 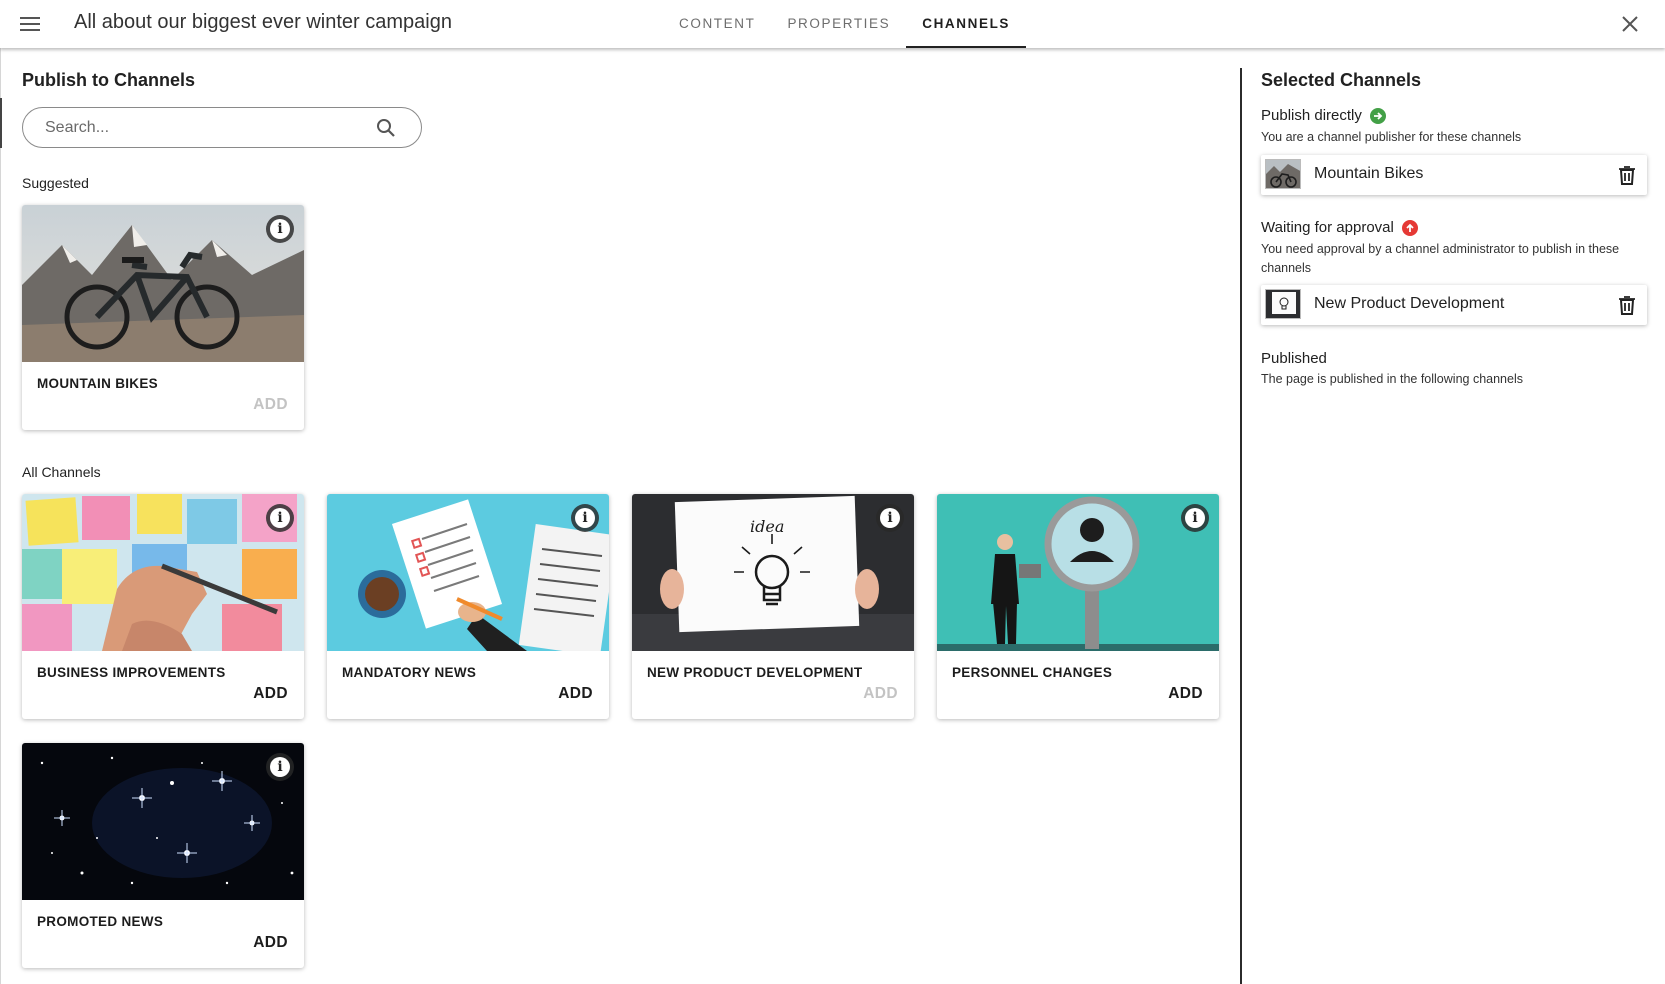 What do you see at coordinates (1454, 175) in the screenshot?
I see `selected-item-mountain-bikes: Mountain Bikes` at bounding box center [1454, 175].